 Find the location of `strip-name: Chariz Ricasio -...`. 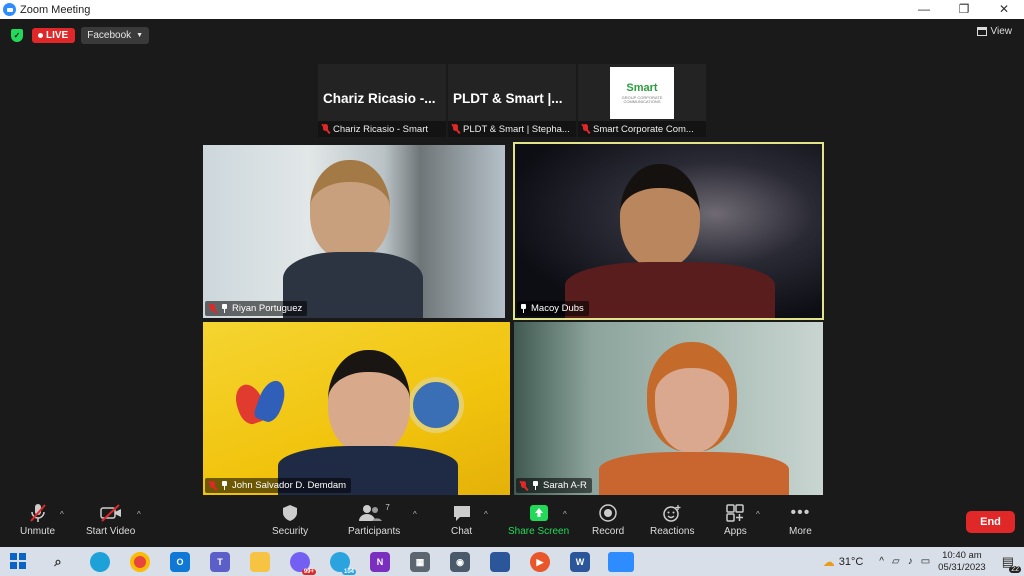

strip-name: Chariz Ricasio -... is located at coordinates (379, 98).